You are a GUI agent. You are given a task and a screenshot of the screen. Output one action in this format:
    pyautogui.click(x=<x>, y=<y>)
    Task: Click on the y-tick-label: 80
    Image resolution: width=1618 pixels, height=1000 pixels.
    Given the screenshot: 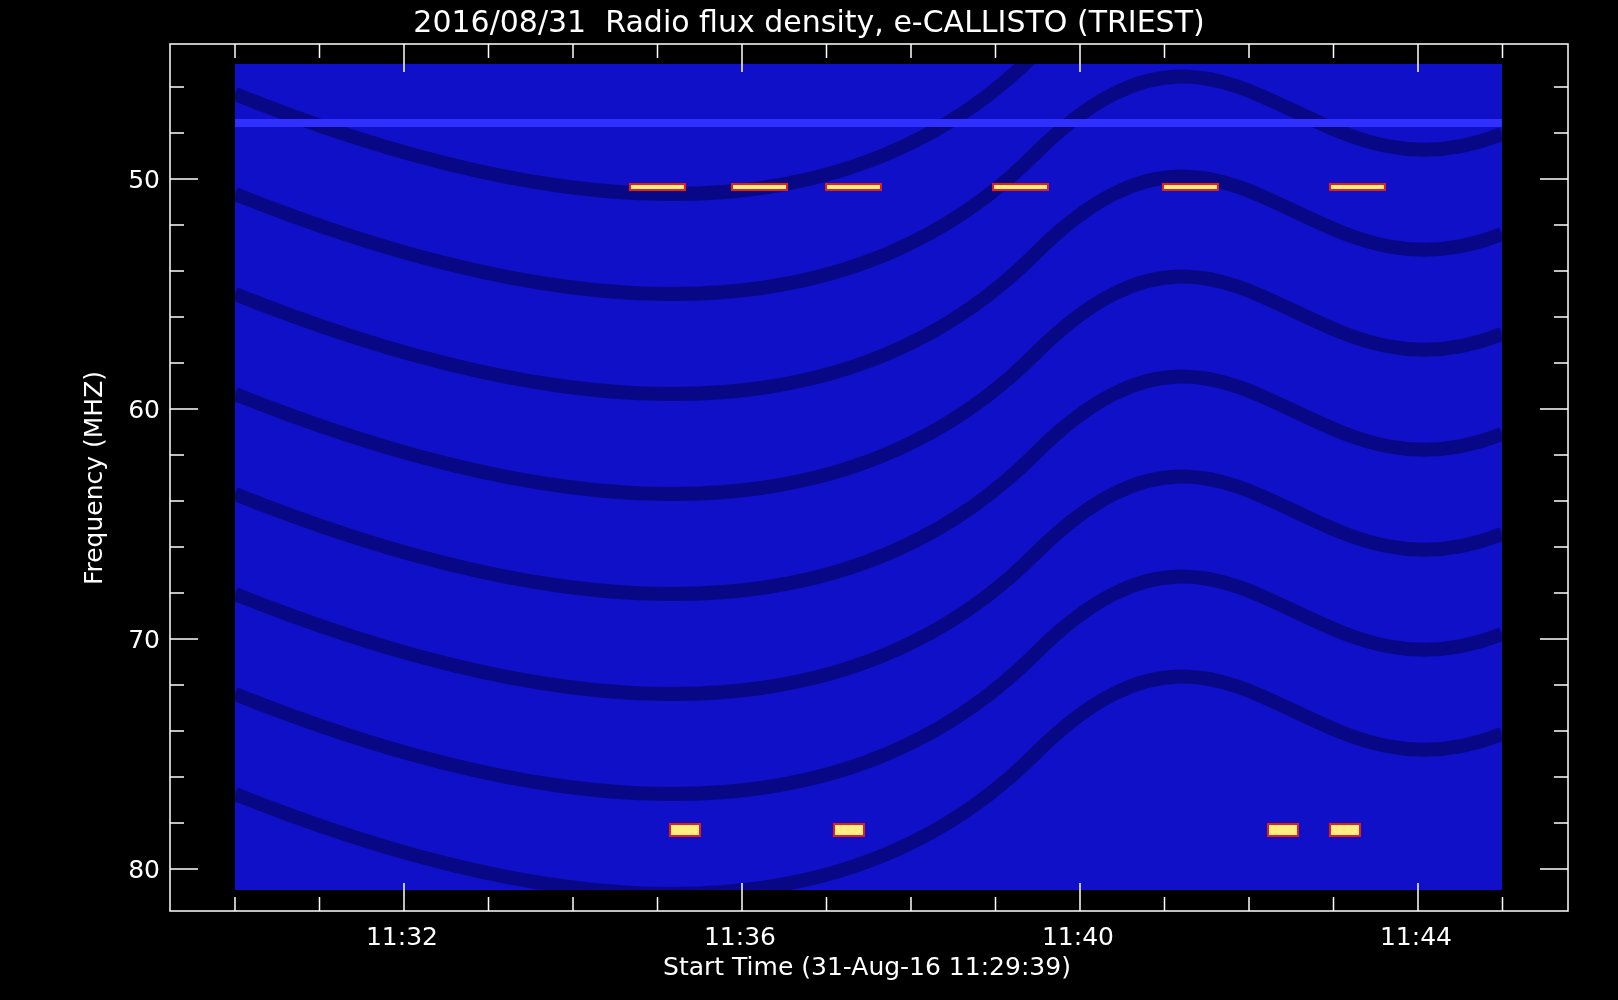 What is the action you would take?
    pyautogui.click(x=144, y=869)
    